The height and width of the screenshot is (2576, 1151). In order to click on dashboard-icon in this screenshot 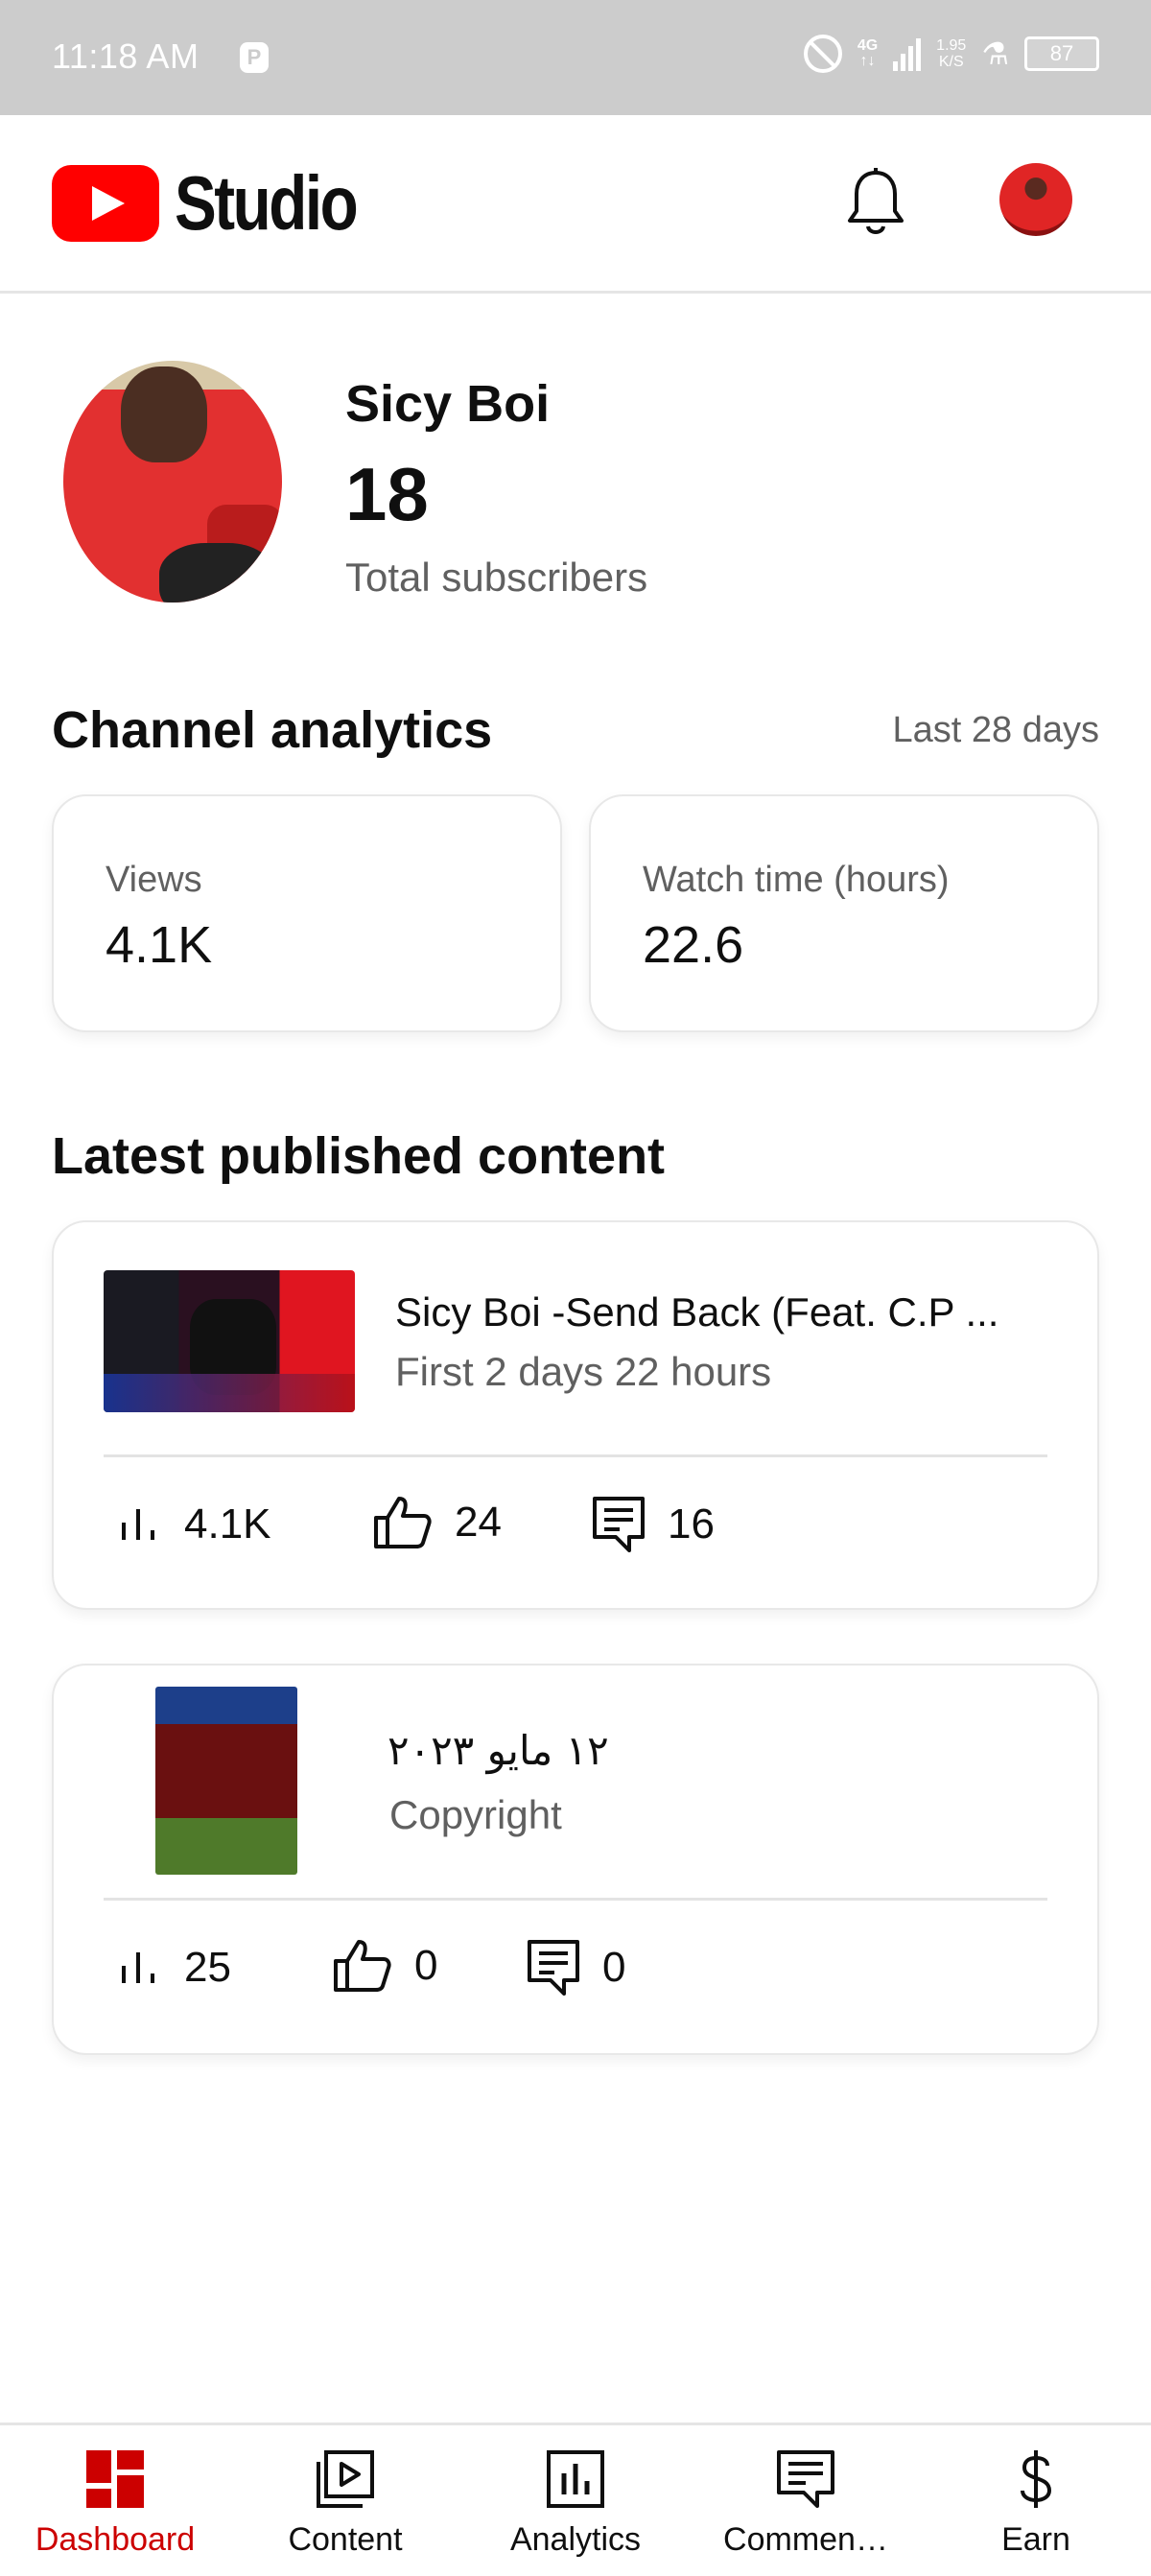, I will do `click(115, 2479)`.